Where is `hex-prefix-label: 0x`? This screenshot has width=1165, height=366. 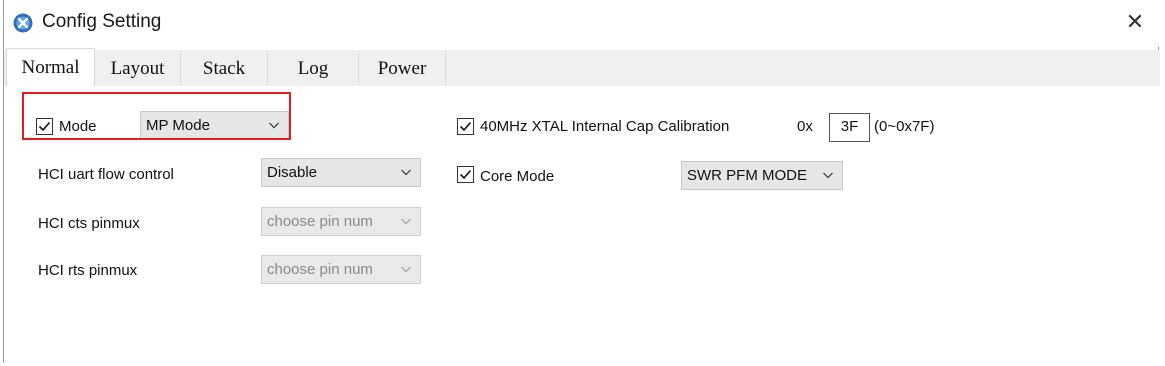 hex-prefix-label: 0x is located at coordinates (805, 126).